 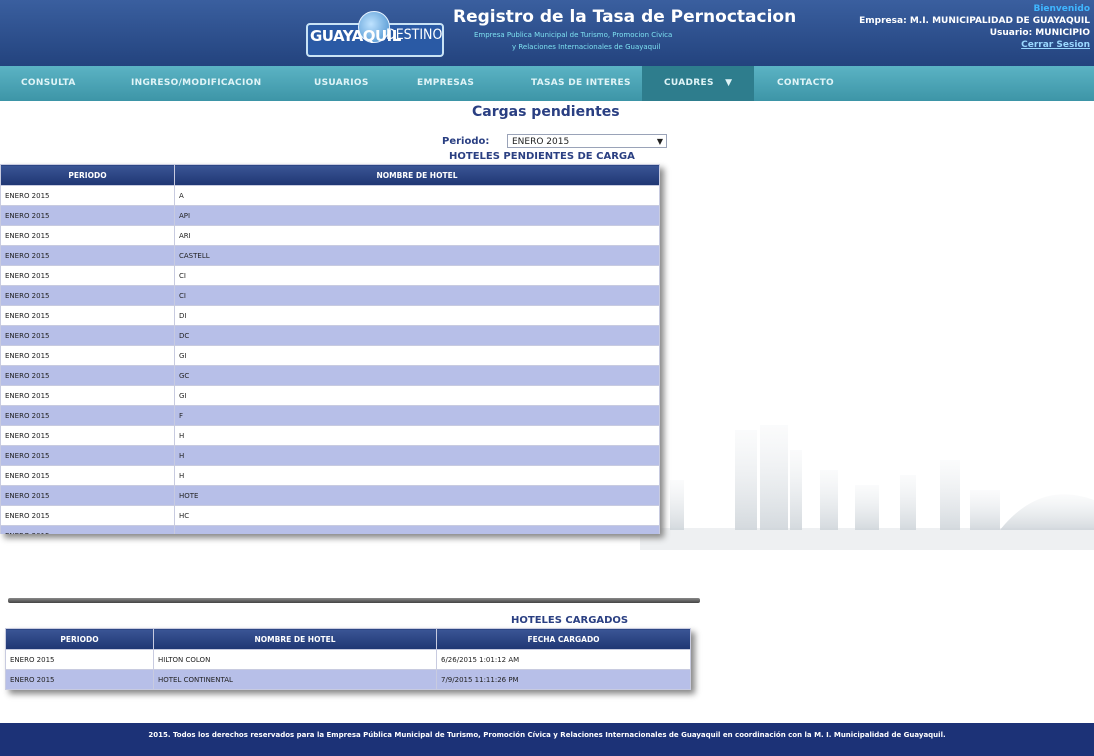 What do you see at coordinates (445, 83) in the screenshot?
I see `nav-empresas: EMPRESAS` at bounding box center [445, 83].